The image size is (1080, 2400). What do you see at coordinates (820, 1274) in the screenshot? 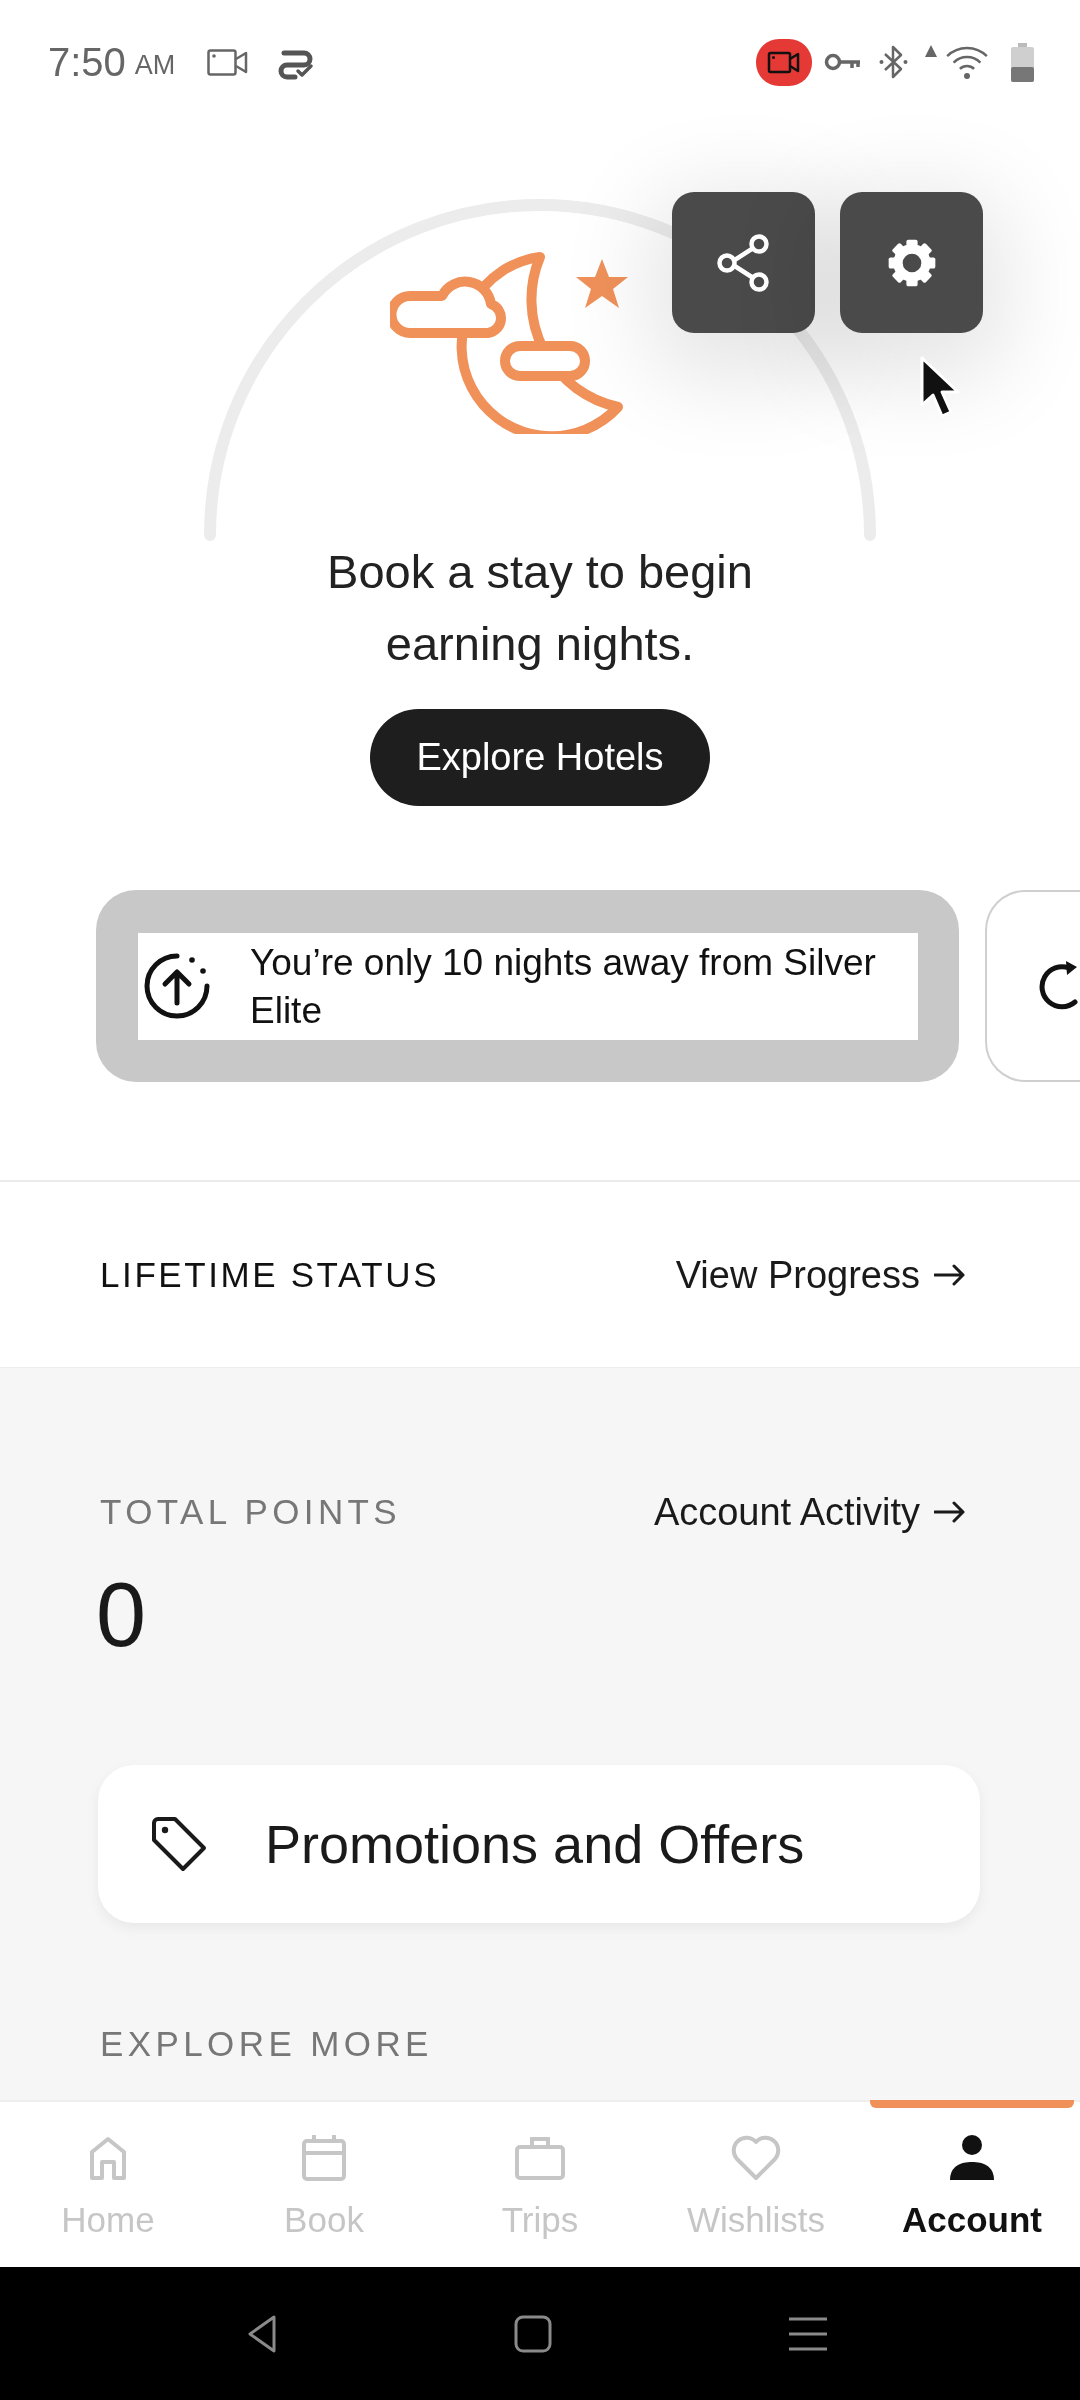
I see `view-progress-link: View Progress` at bounding box center [820, 1274].